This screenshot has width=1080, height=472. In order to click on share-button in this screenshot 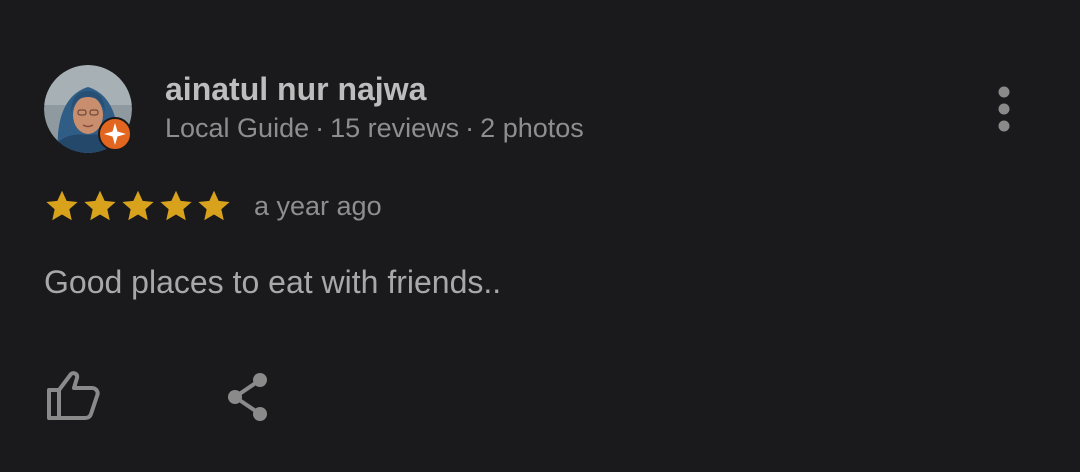, I will do `click(248, 397)`.